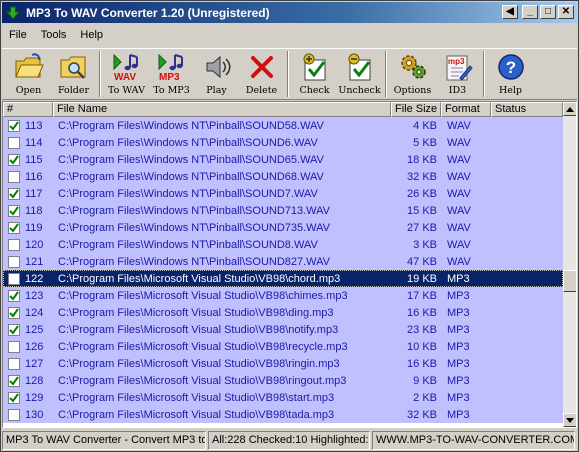  I want to click on open-button: Open, so click(28, 75).